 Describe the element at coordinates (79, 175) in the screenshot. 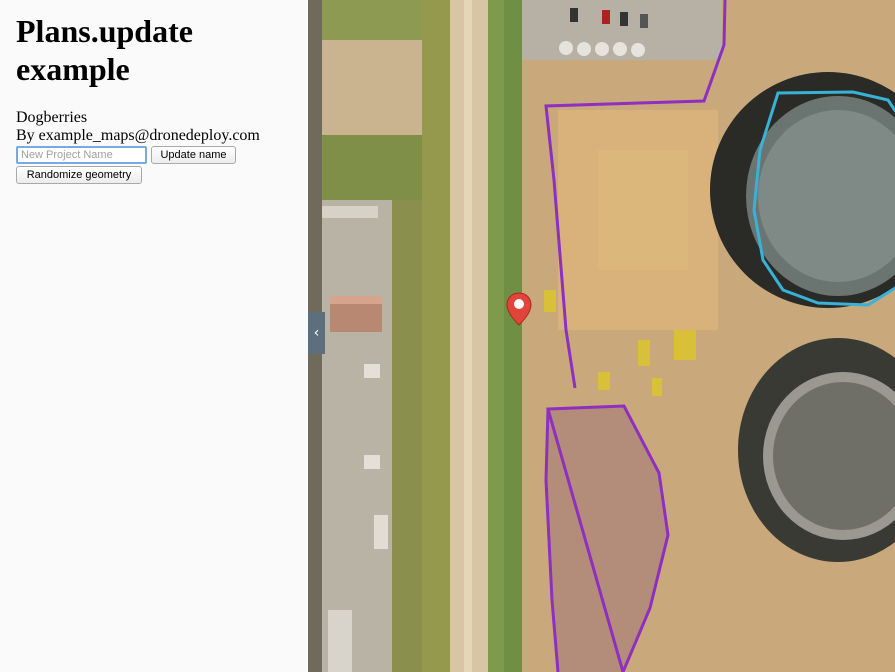

I see `randomize-geometry-button: Randomize geometry` at that location.